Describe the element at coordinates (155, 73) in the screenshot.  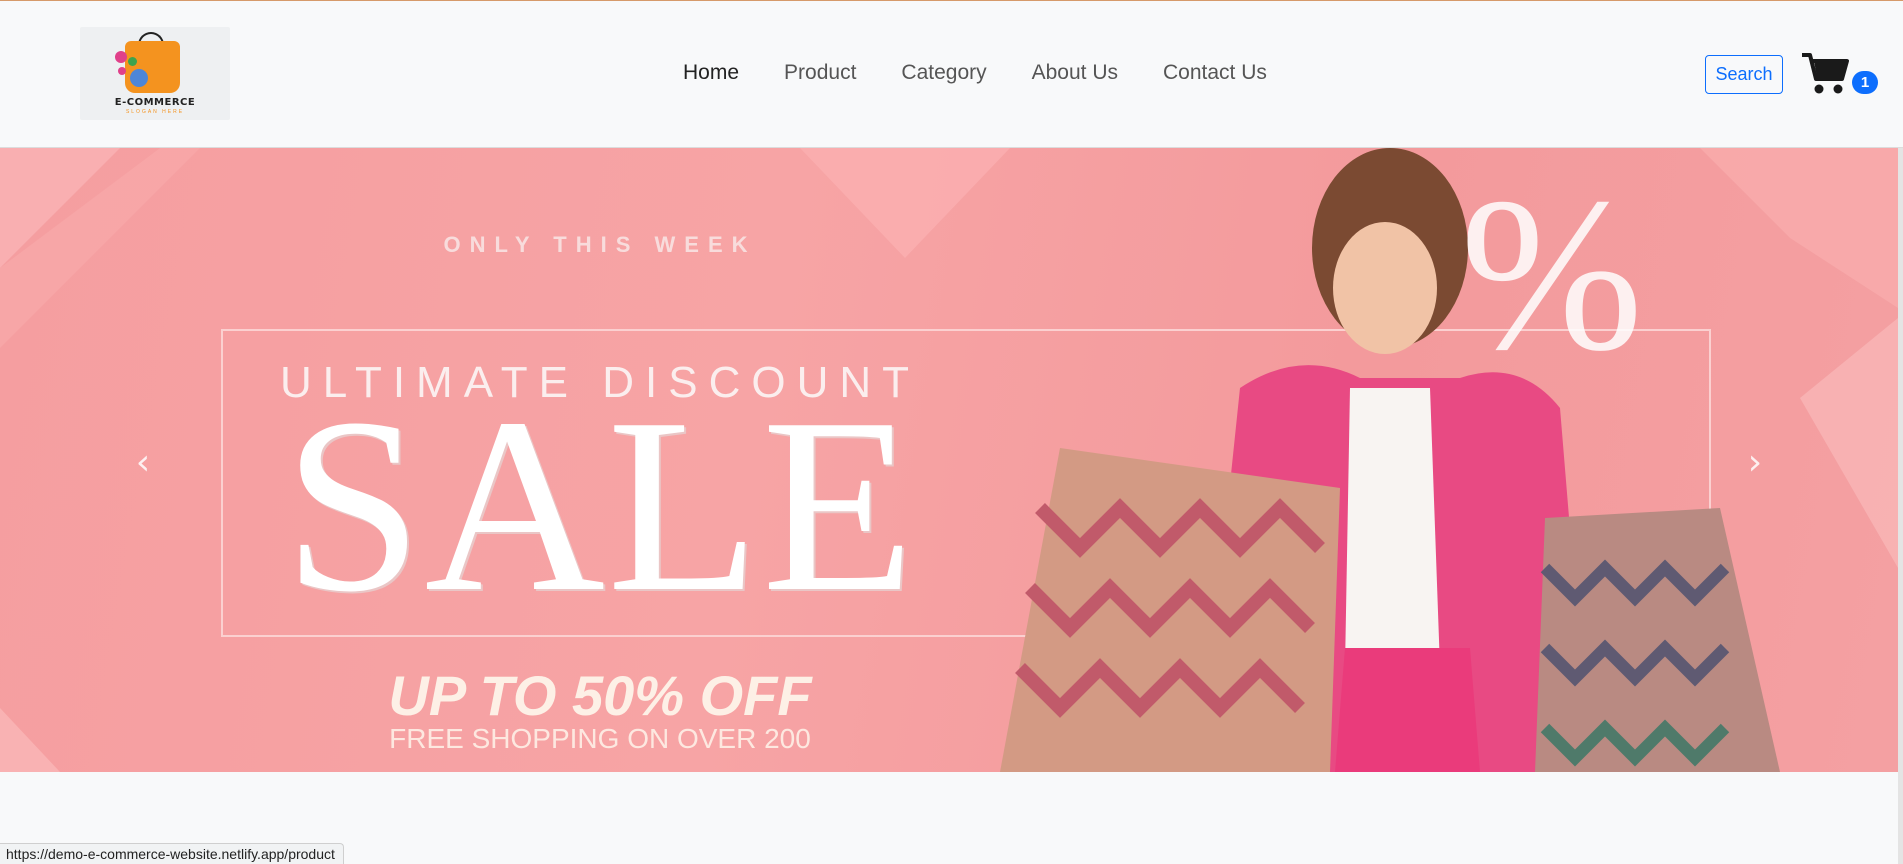
I see `brand-logo: E-COMMERCE SLOGAN HERE` at that location.